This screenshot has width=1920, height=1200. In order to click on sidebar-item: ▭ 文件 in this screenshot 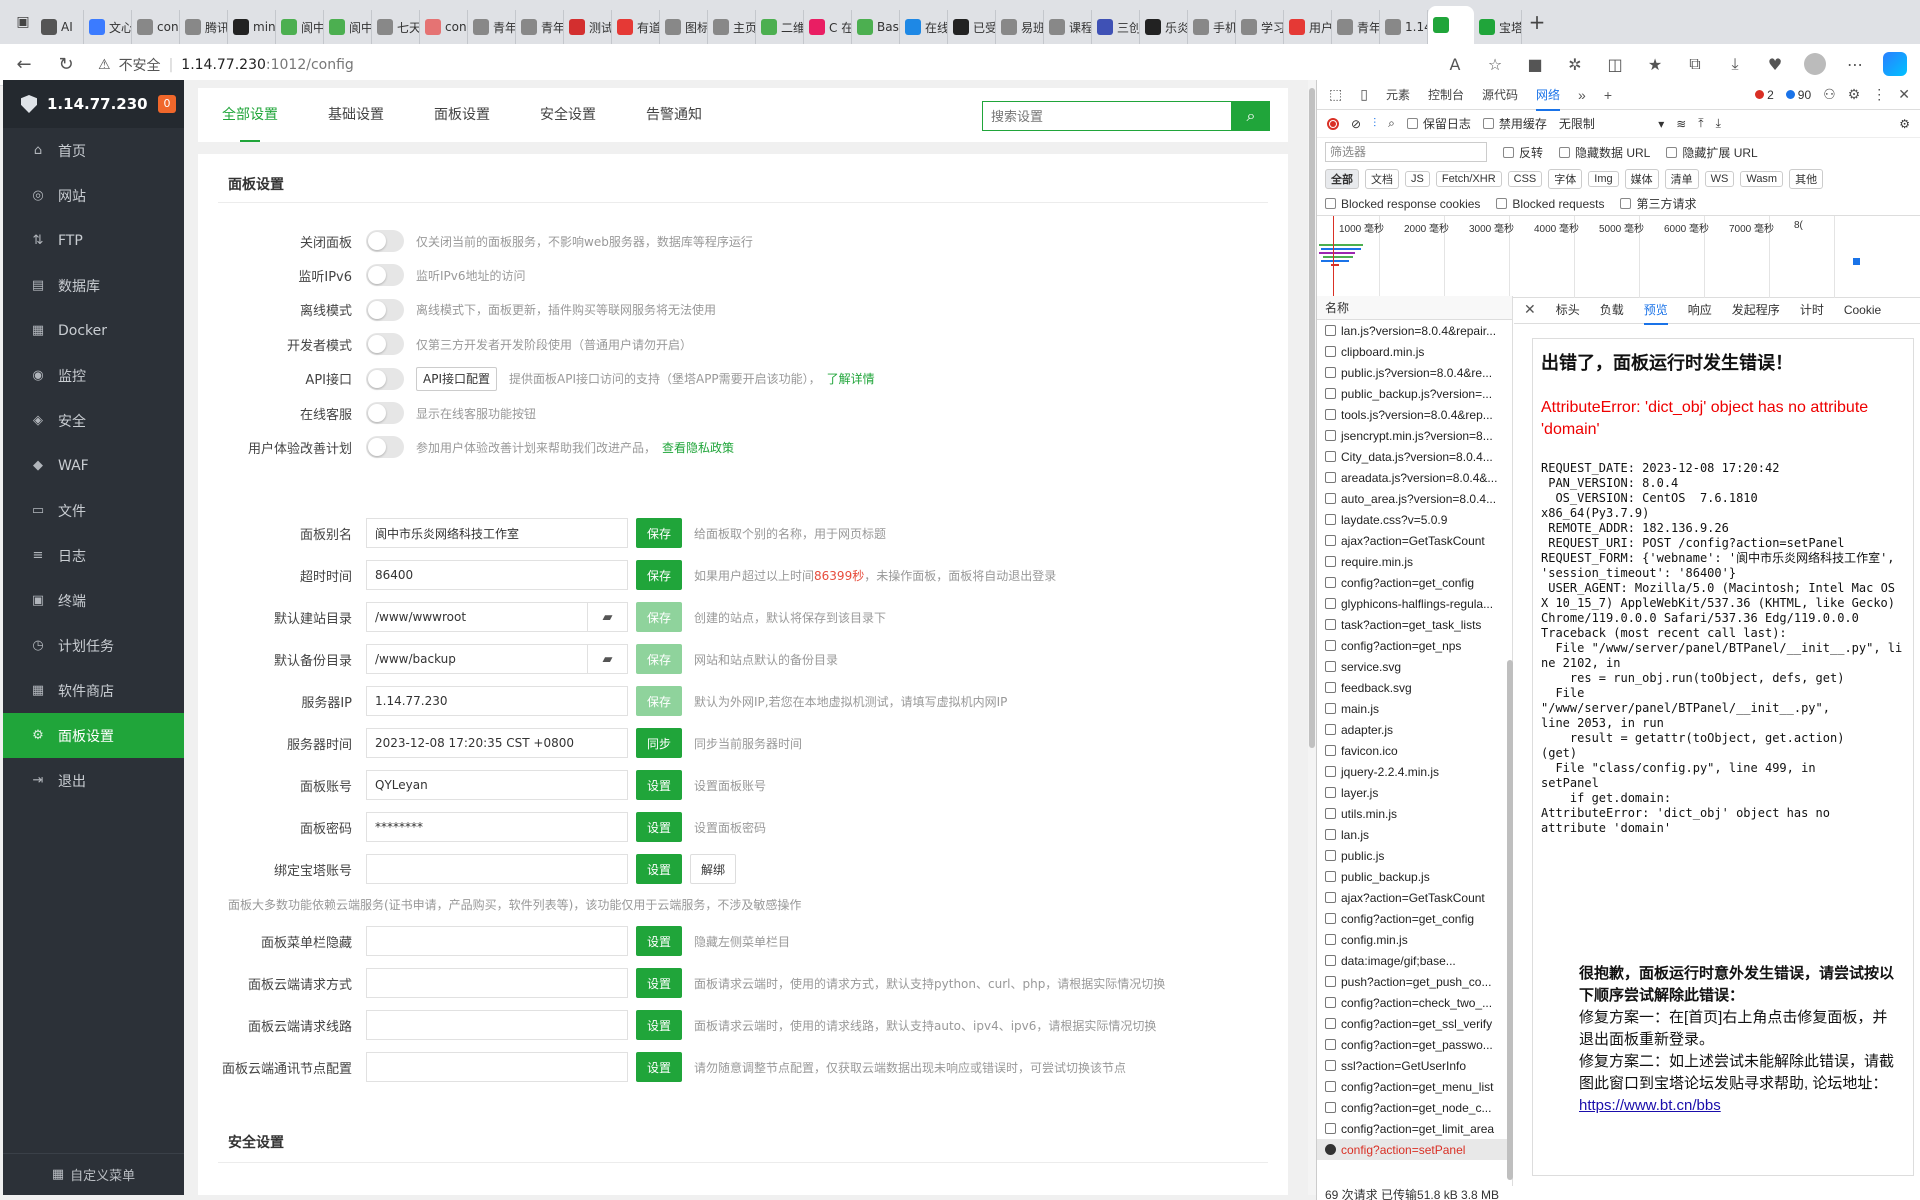, I will do `click(93, 510)`.